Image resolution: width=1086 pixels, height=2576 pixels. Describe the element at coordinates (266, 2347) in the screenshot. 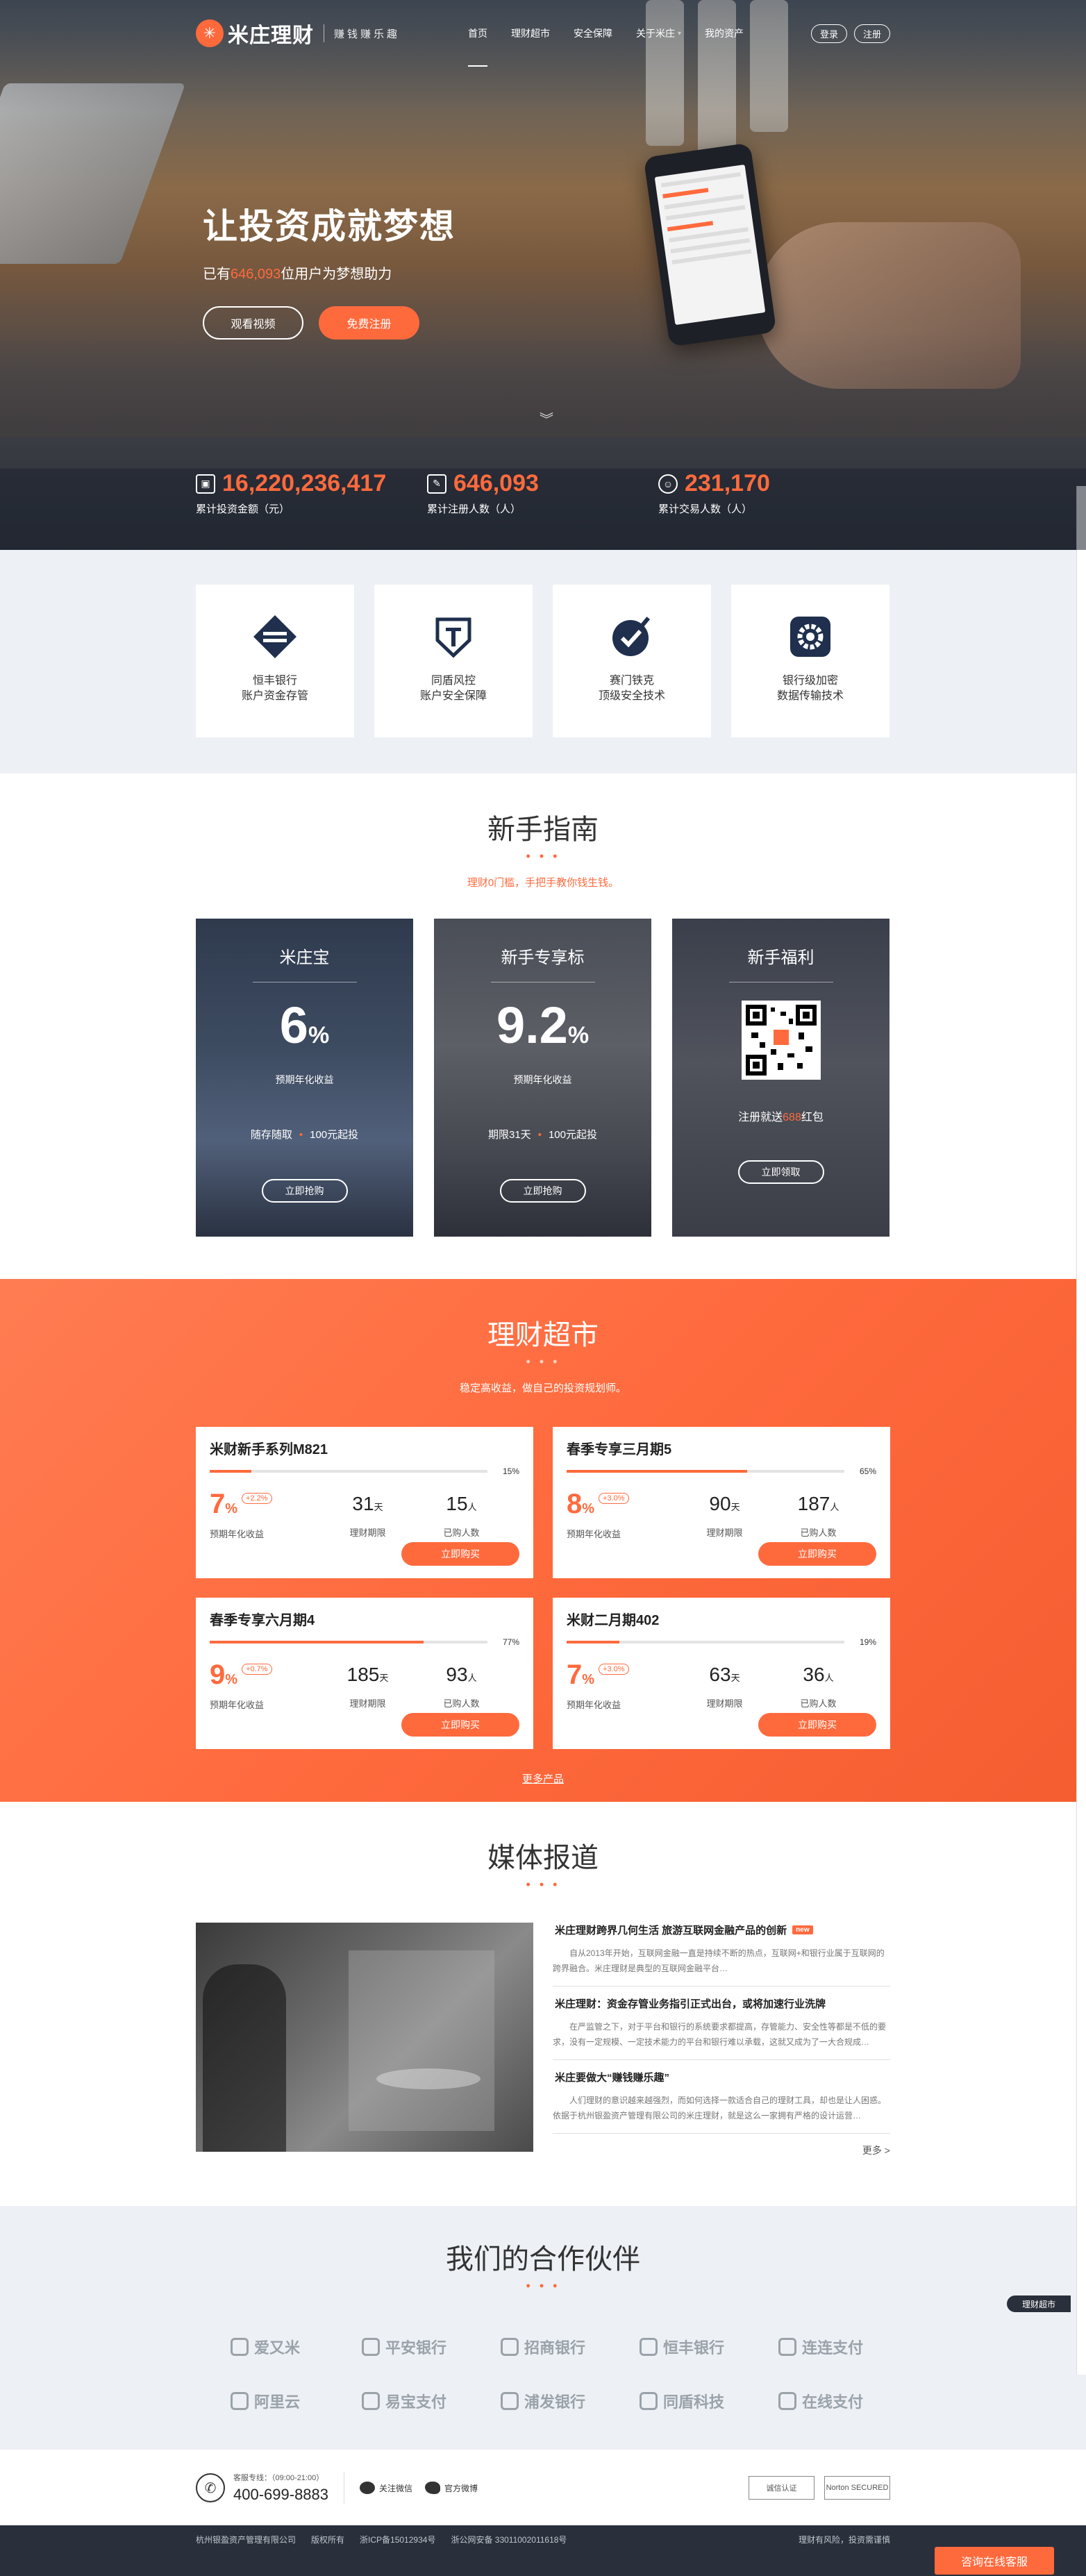

I see `partner-logo: 爱又米` at that location.